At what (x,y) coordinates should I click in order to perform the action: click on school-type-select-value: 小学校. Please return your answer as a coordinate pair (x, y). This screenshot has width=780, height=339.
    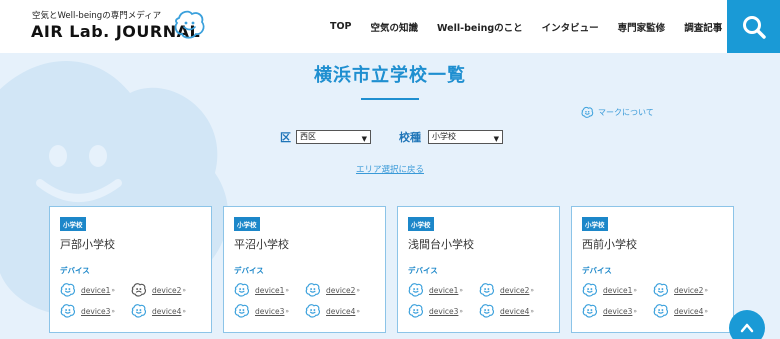
    Looking at the image, I should click on (444, 136).